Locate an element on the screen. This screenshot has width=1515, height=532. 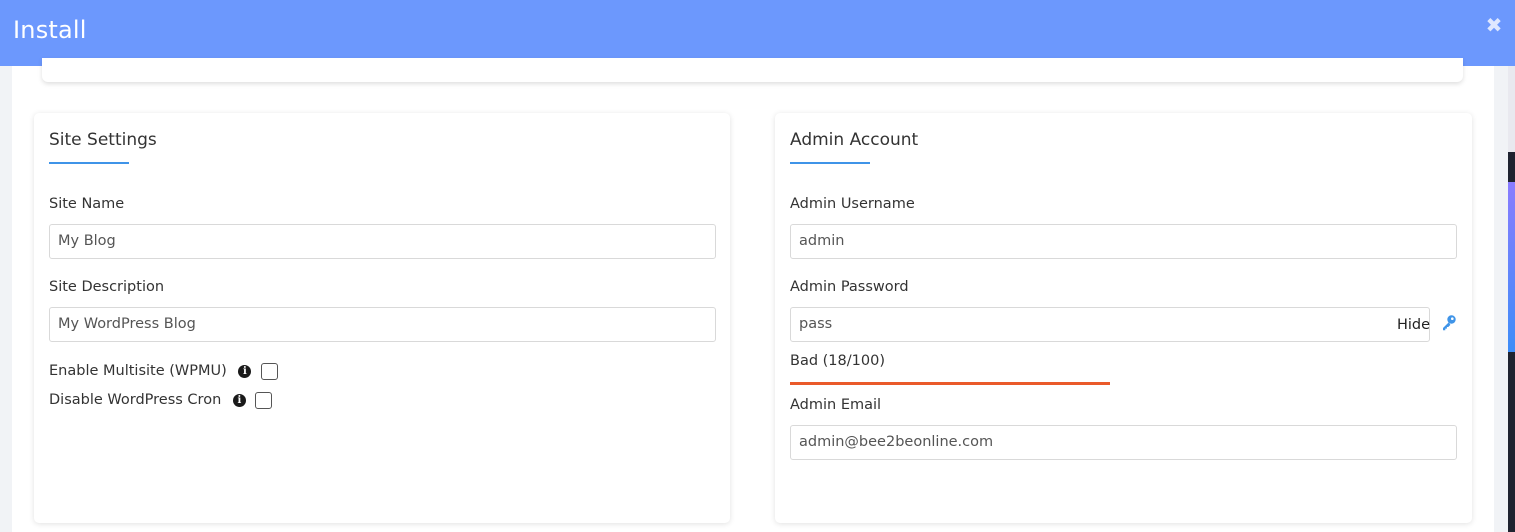
password-strength-label: Bad (18/100) is located at coordinates (837, 361).